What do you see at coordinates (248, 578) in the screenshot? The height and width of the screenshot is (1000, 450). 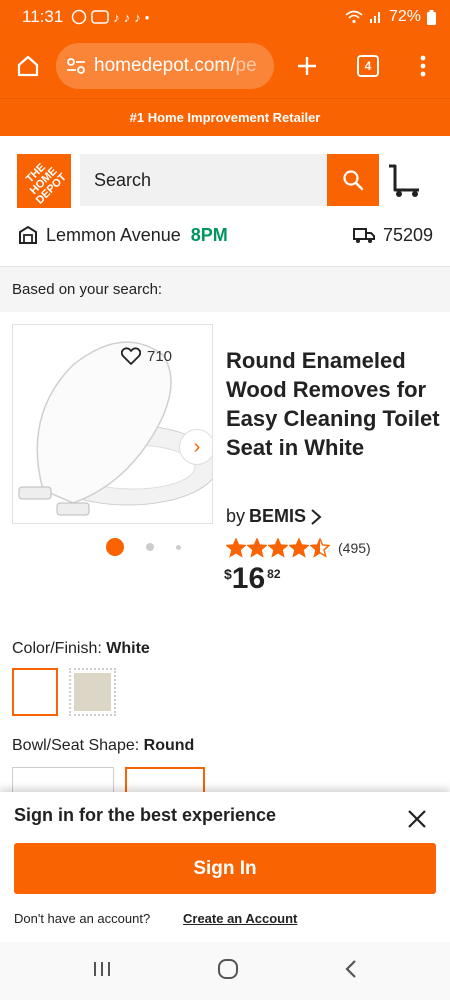 I see `price-dollars: 16` at bounding box center [248, 578].